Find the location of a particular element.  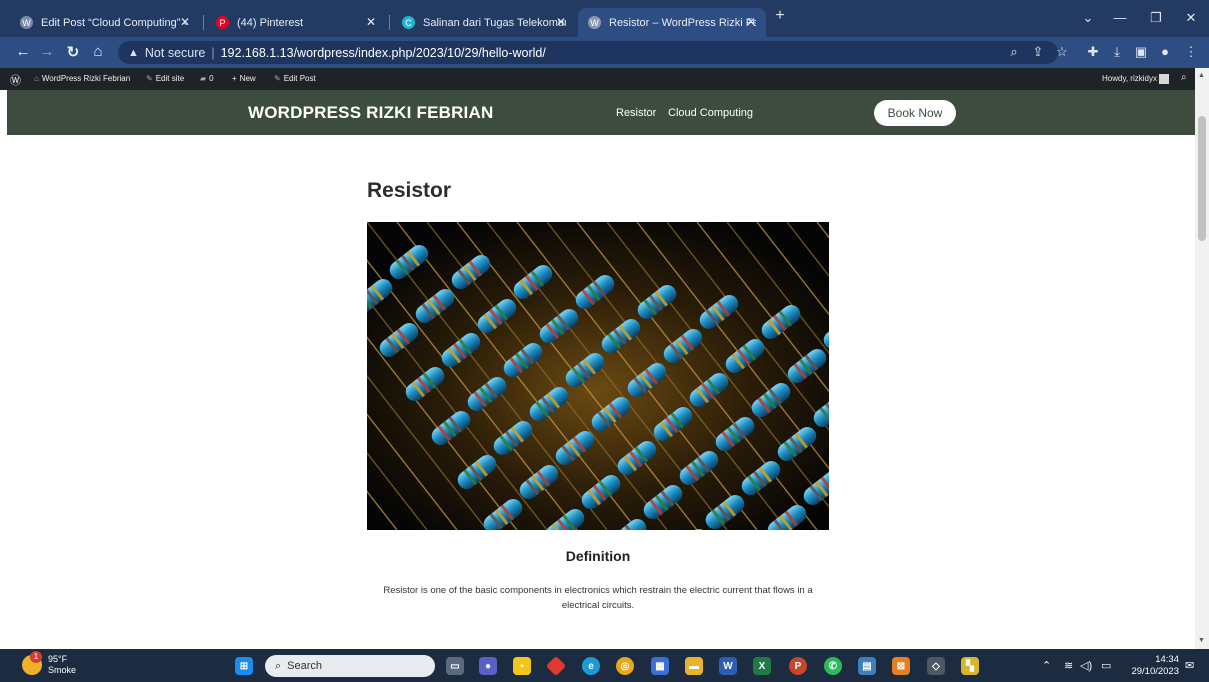

bookmark-star-icon: ☆ is located at coordinates (1062, 52).